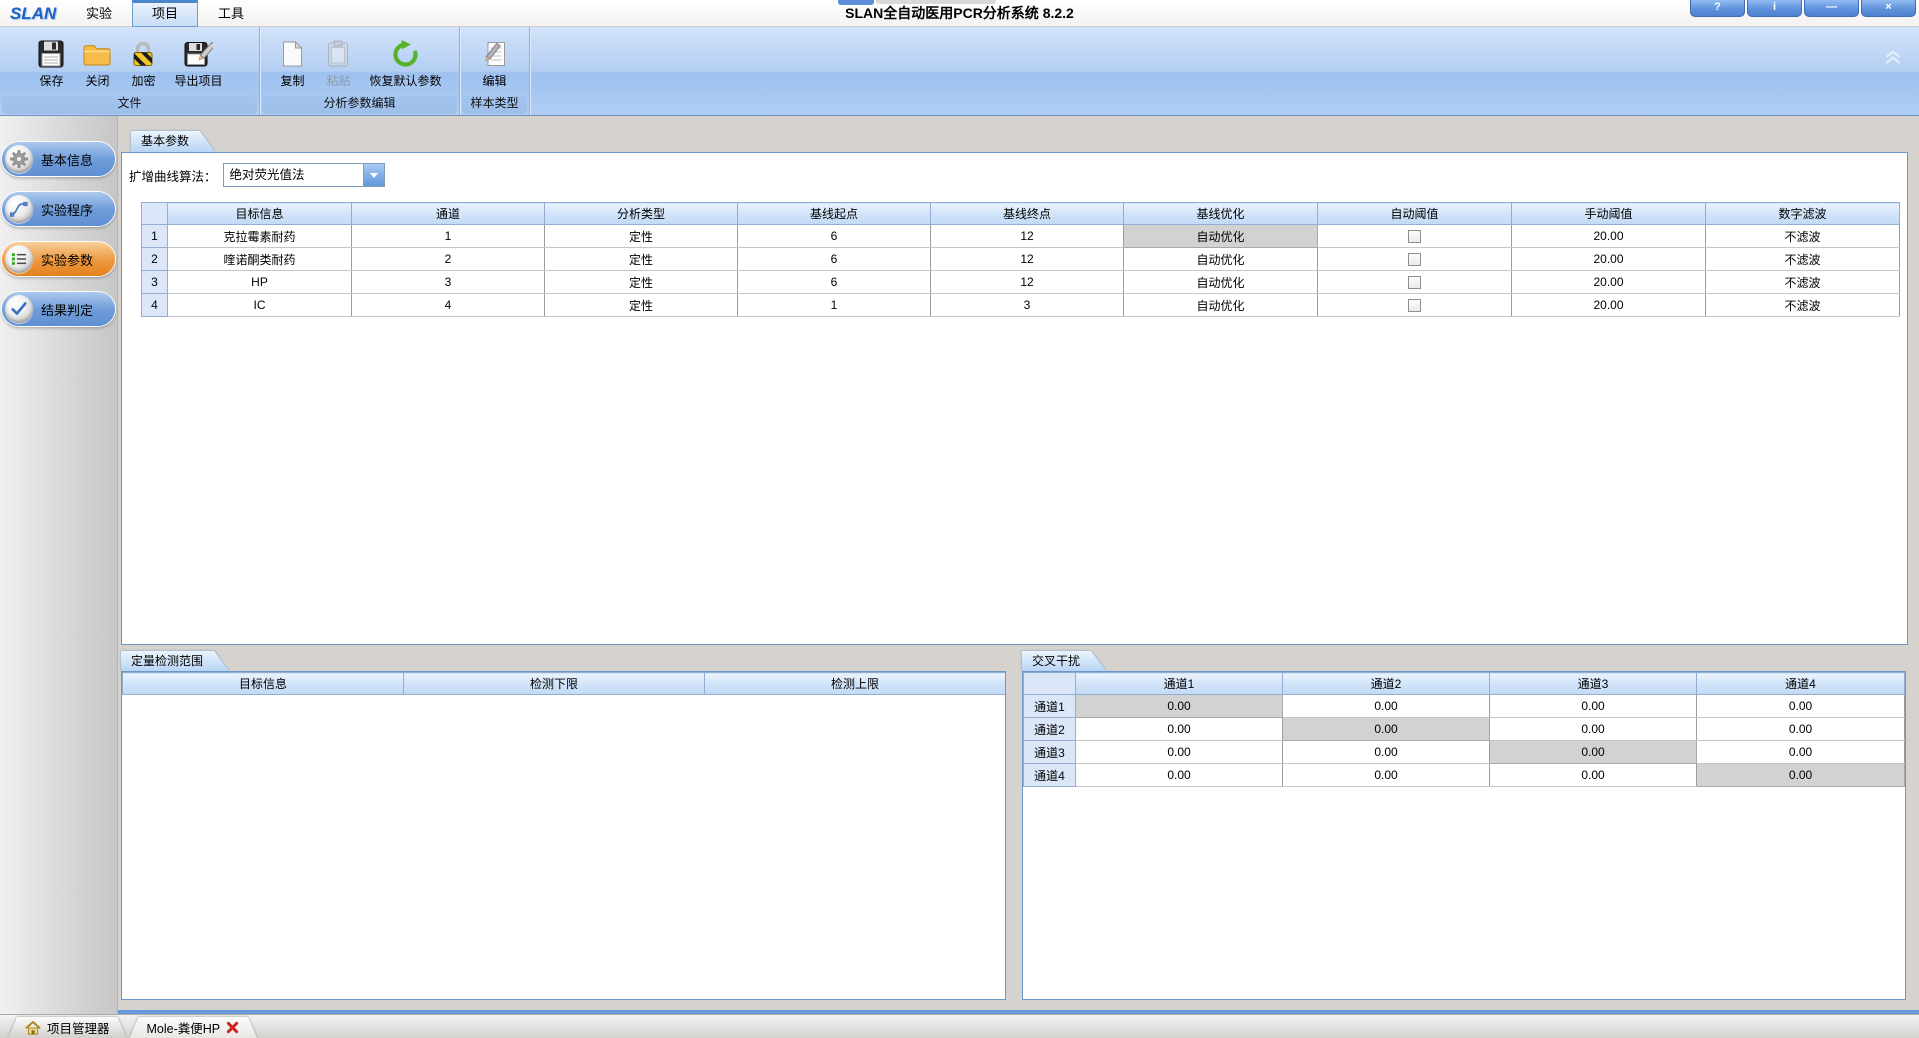 This screenshot has height=1038, width=1919. Describe the element at coordinates (448, 259) in the screenshot. I see `cell-channel: 2` at that location.